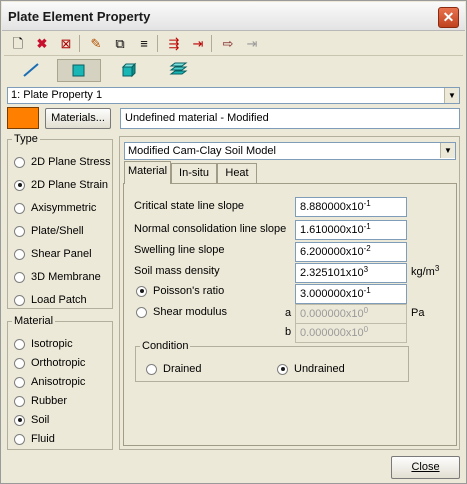 This screenshot has height=484, width=467. I want to click on type-option-load-patch: Load Patch, so click(50, 300).